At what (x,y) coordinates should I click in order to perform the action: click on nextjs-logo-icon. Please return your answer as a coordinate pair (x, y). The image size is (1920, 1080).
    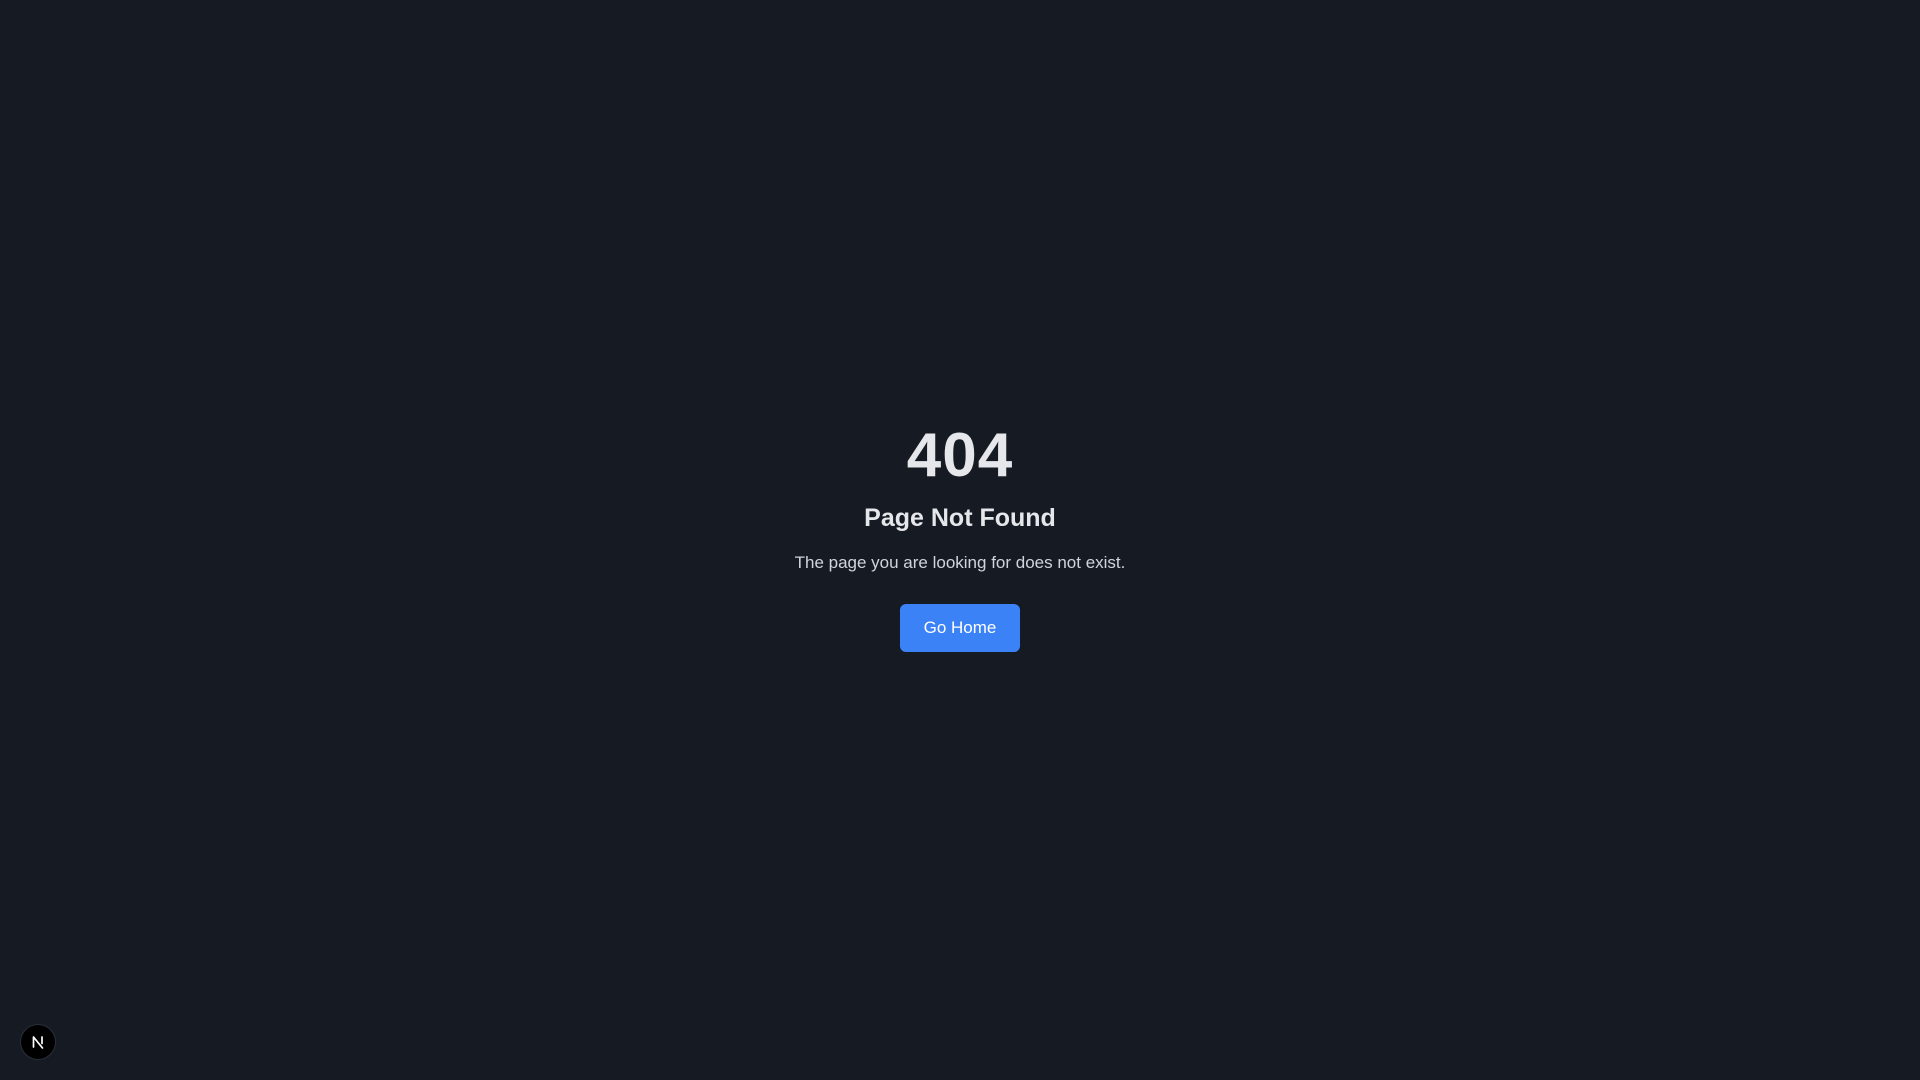
    Looking at the image, I should click on (38, 1042).